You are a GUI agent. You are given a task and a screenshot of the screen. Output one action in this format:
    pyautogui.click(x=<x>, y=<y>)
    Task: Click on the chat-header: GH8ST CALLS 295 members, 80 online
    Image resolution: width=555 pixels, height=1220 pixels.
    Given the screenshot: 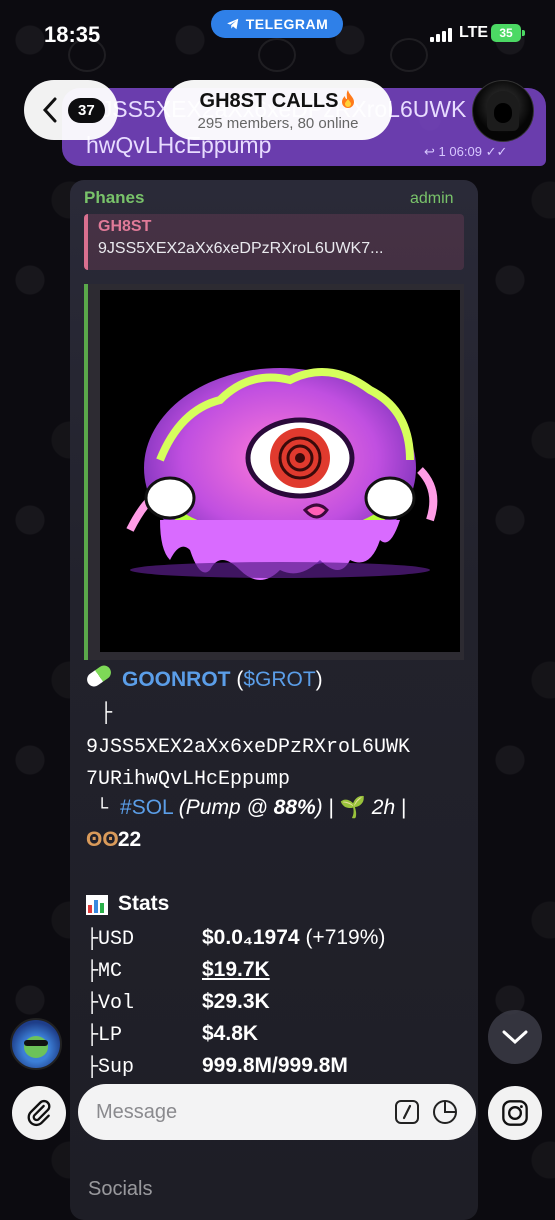 What is the action you would take?
    pyautogui.click(x=278, y=110)
    